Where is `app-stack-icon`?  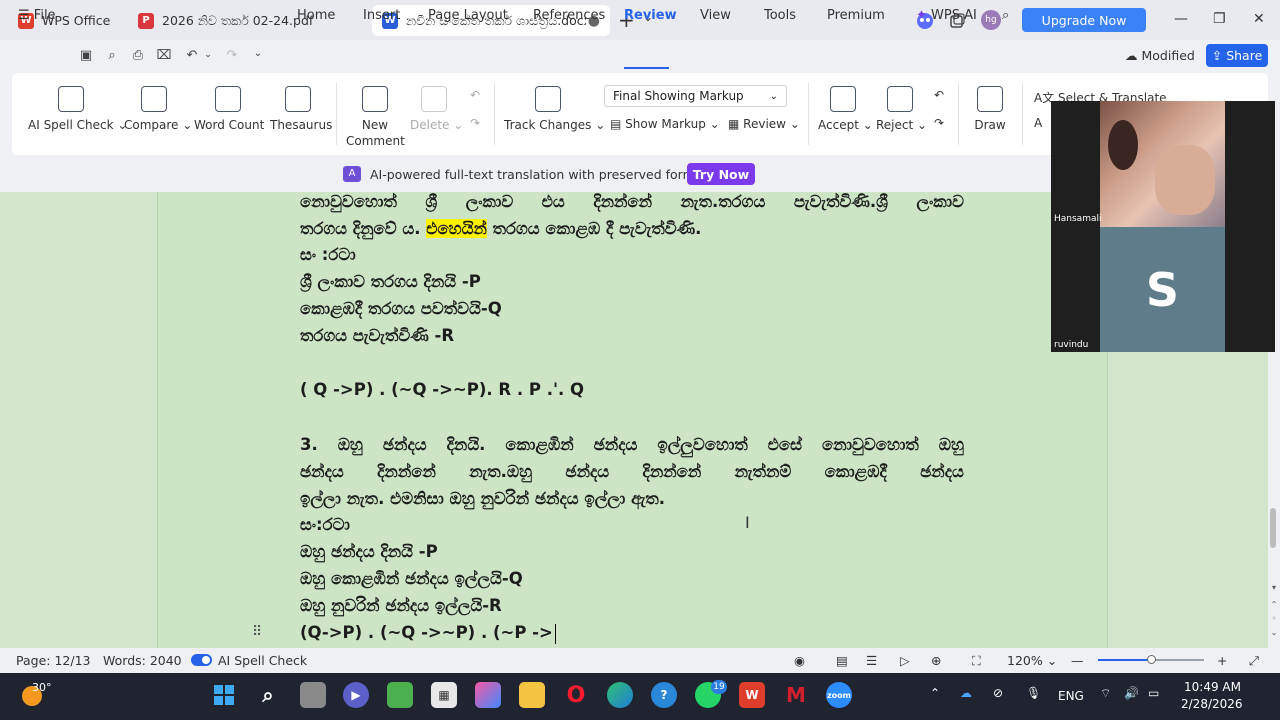
app-stack-icon is located at coordinates (400, 695).